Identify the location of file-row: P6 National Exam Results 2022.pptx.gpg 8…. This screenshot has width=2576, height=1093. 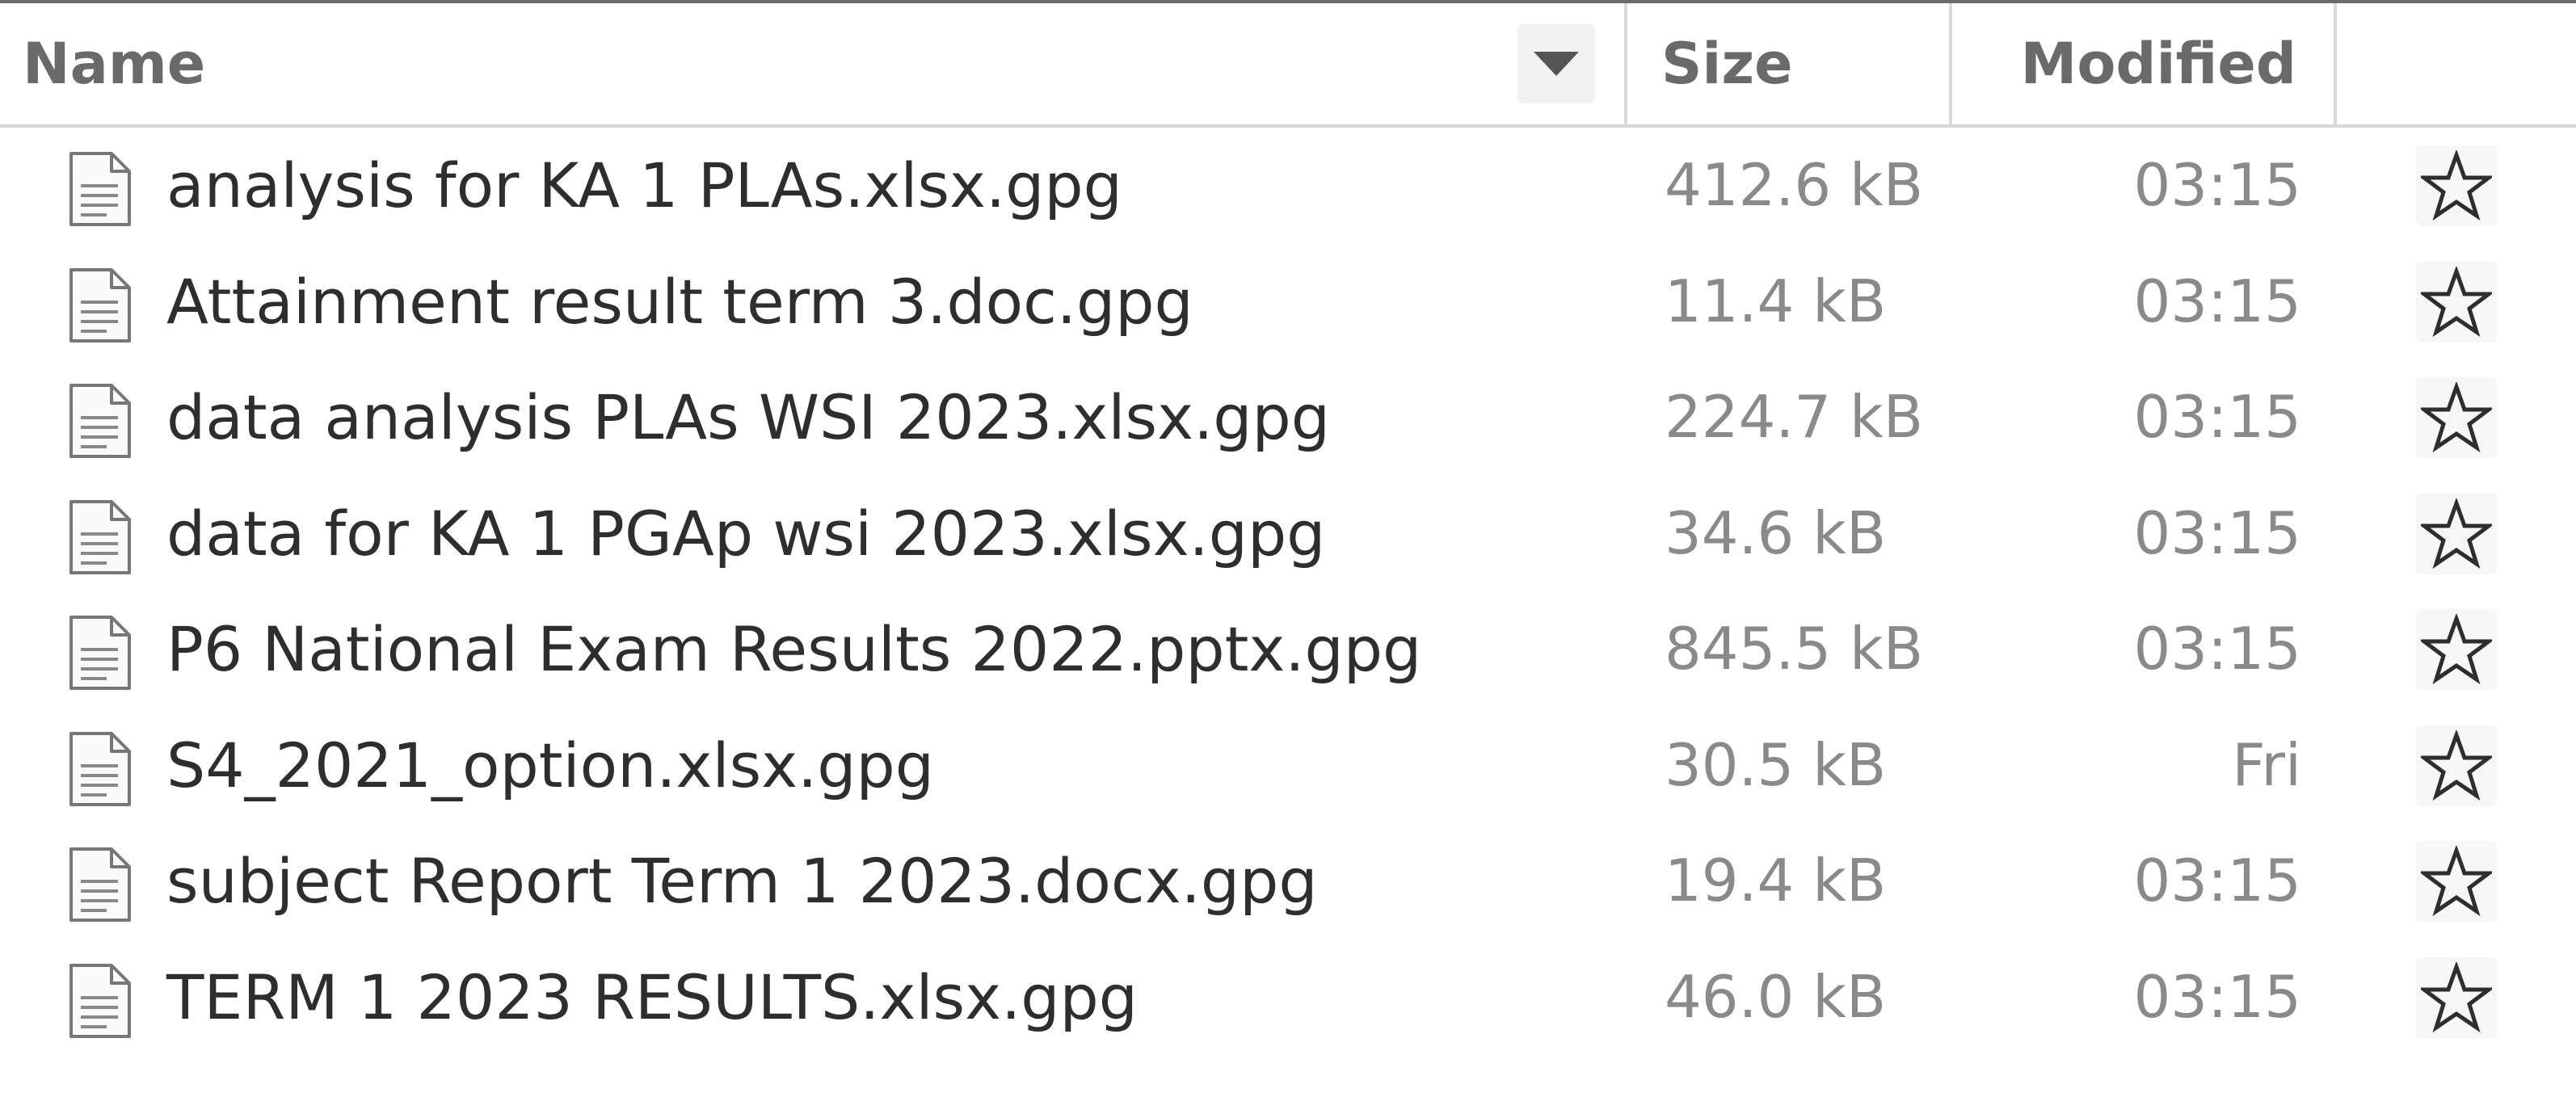
(1288, 649).